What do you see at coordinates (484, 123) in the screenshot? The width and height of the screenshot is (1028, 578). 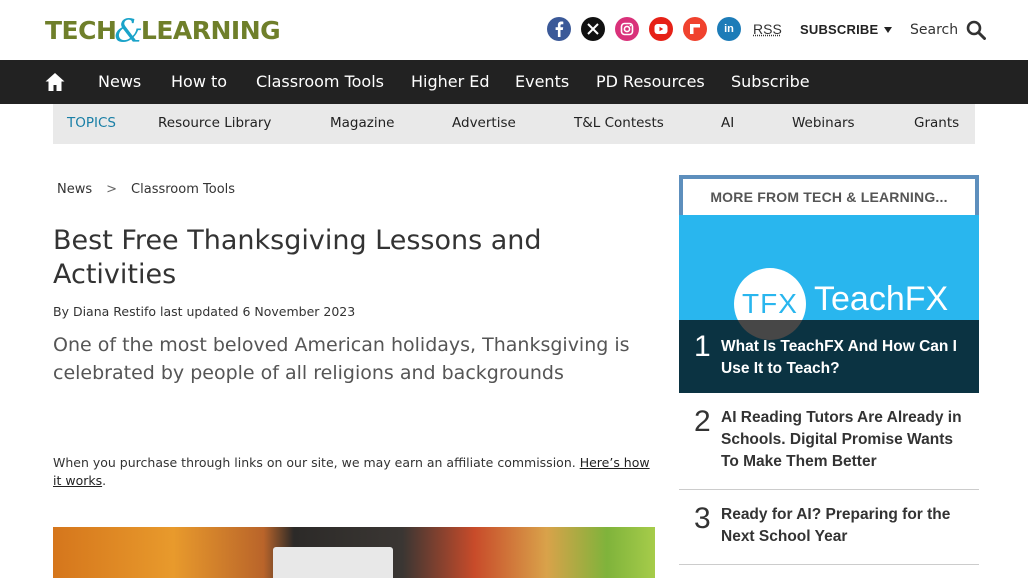 I see `topic-advertise: Advertise` at bounding box center [484, 123].